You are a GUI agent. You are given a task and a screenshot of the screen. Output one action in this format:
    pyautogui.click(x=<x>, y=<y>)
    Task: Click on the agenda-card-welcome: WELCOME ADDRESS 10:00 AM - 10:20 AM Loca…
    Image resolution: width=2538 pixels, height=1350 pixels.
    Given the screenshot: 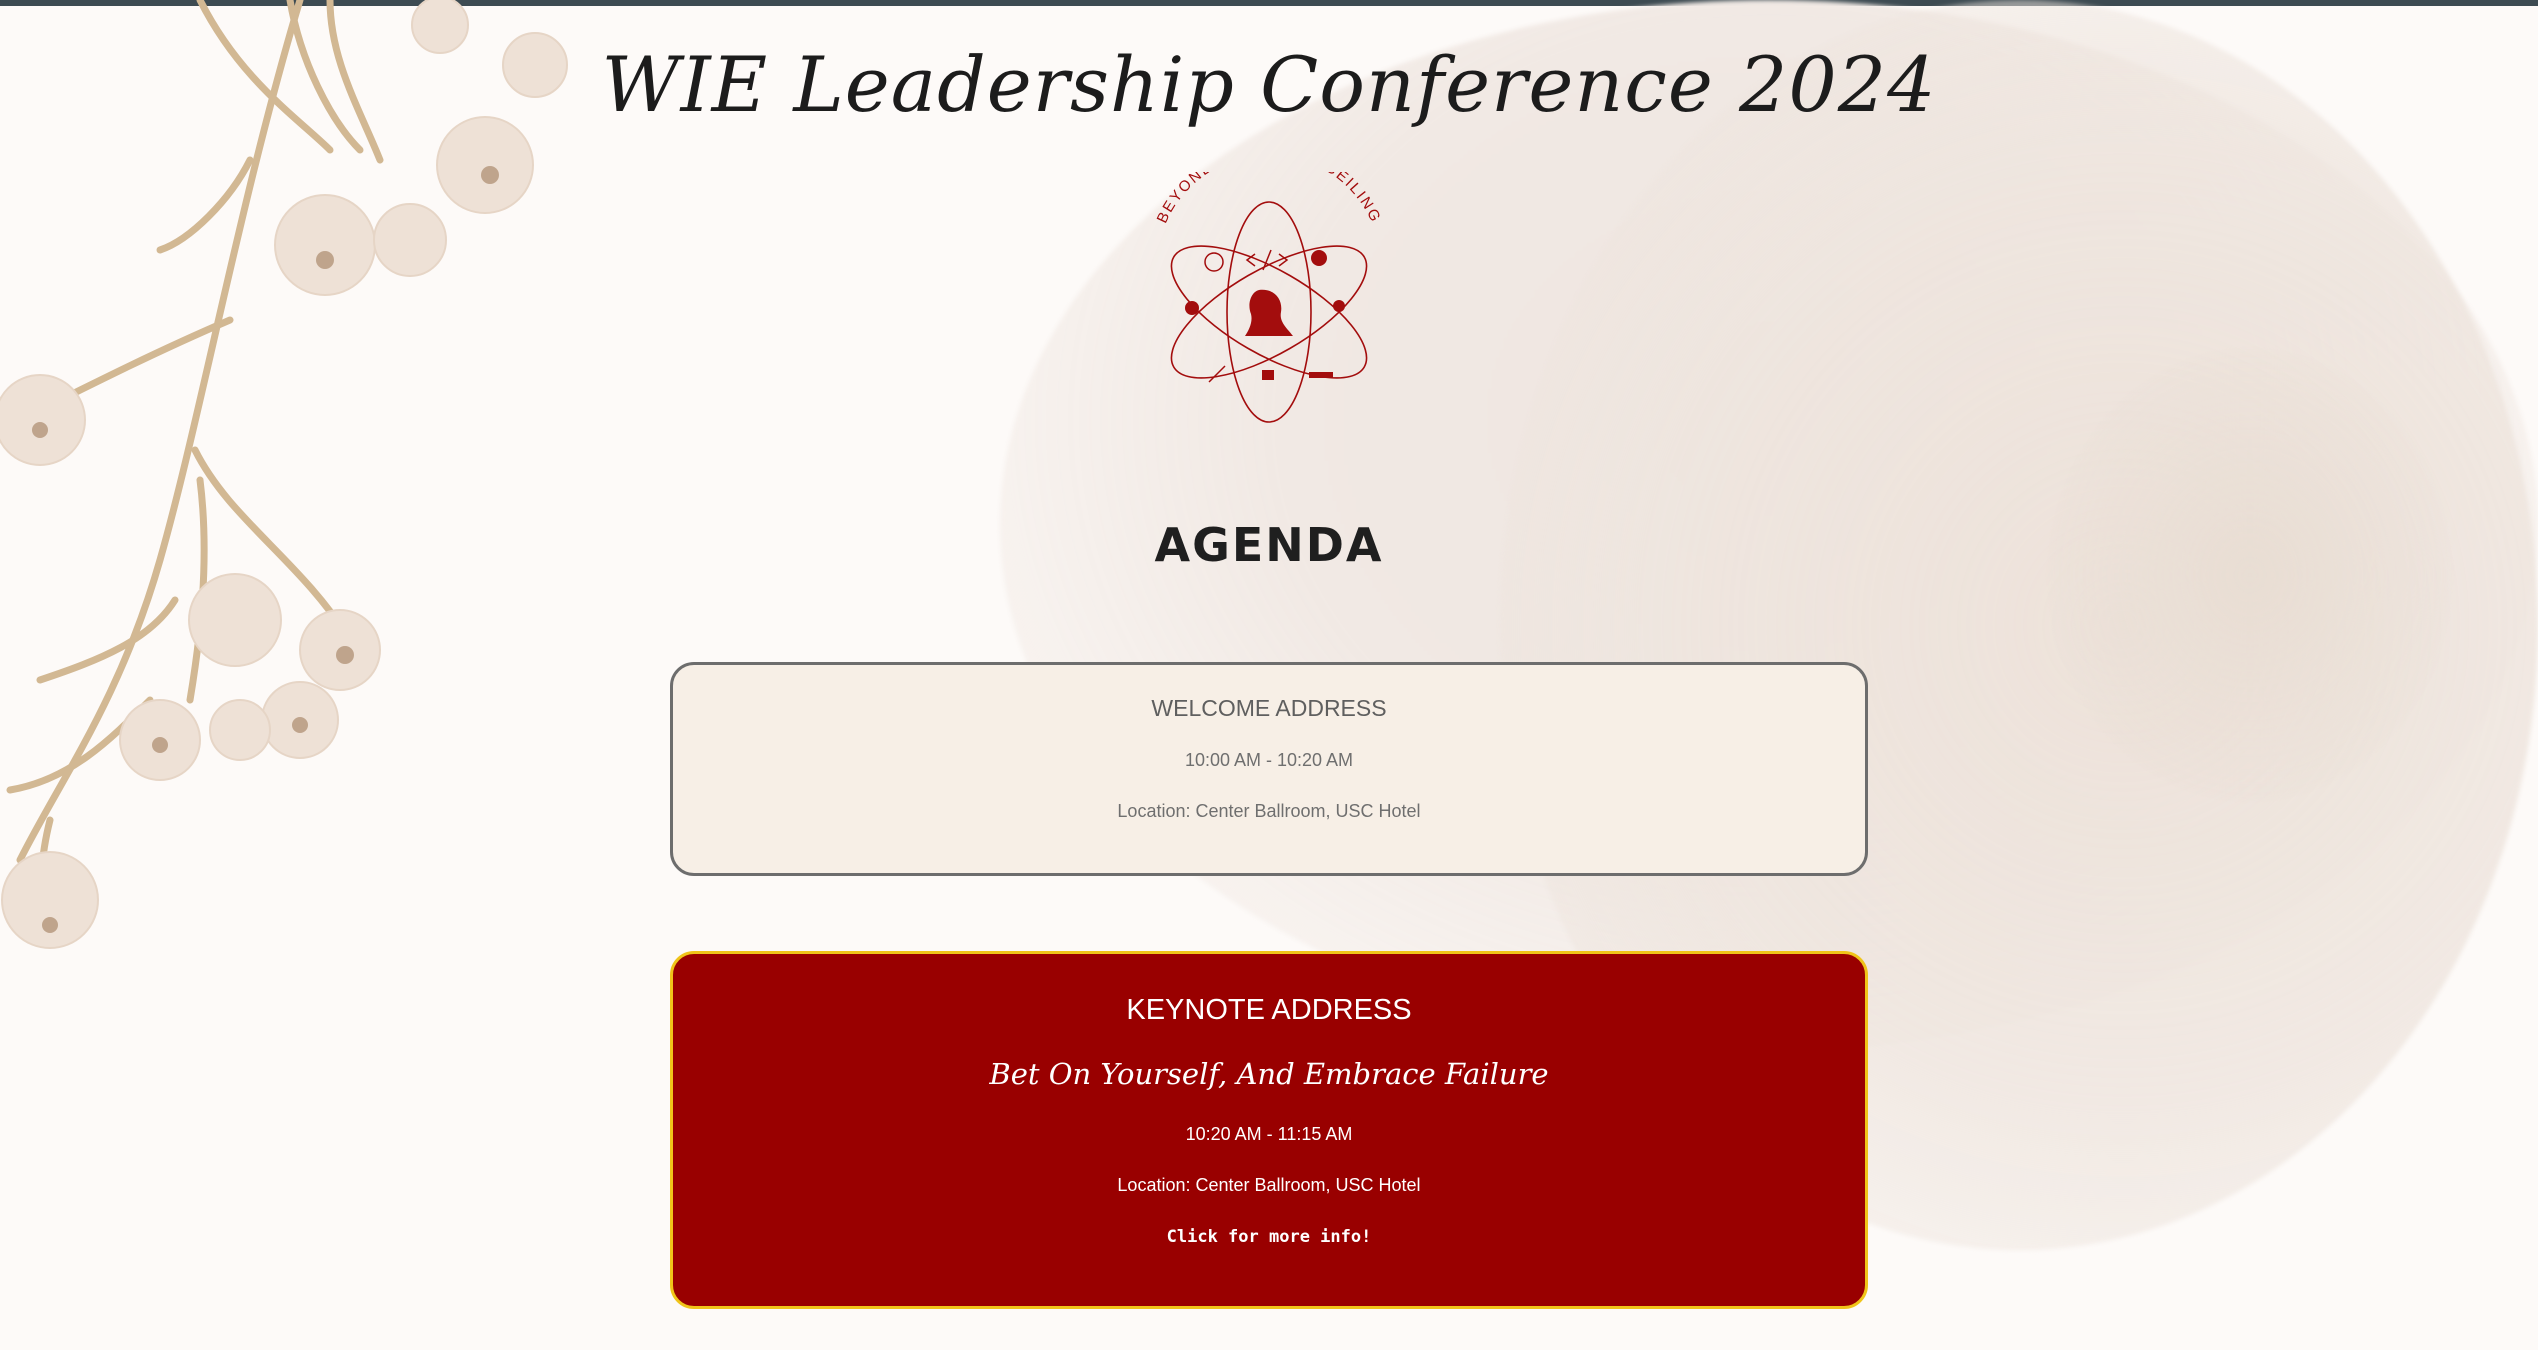 What is the action you would take?
    pyautogui.click(x=1269, y=769)
    